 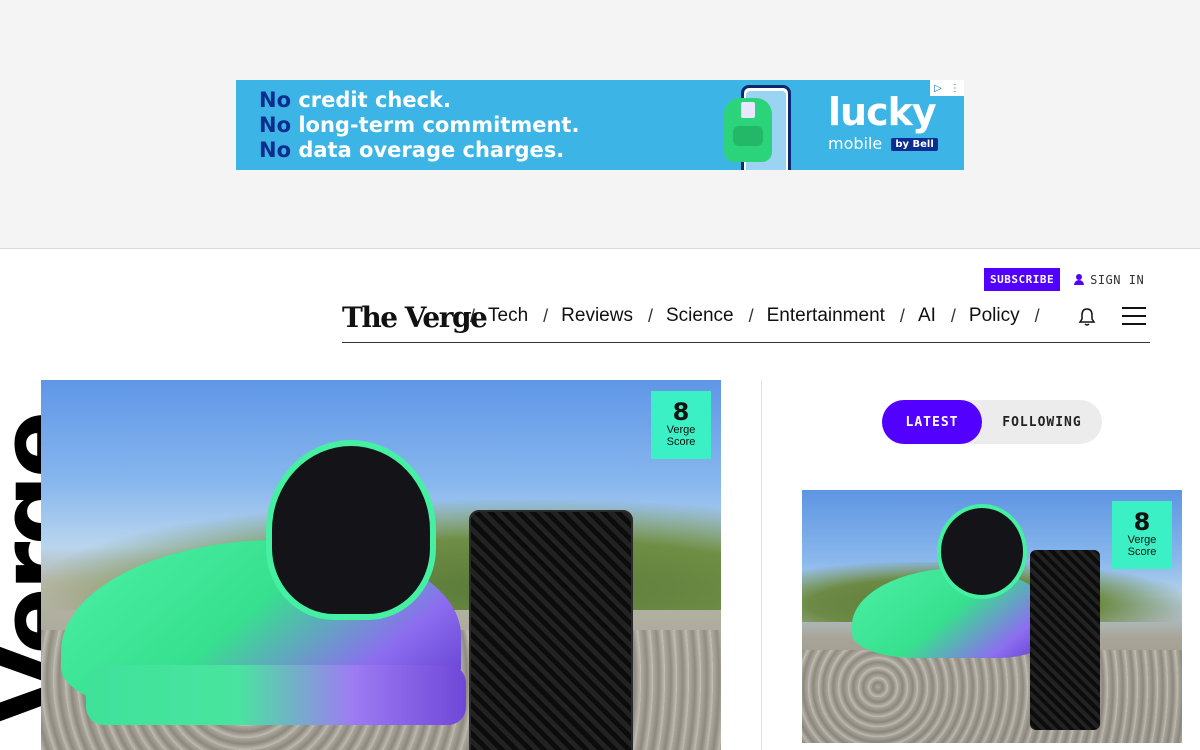 I want to click on ad-line-3: No data overage charges., so click(x=412, y=150).